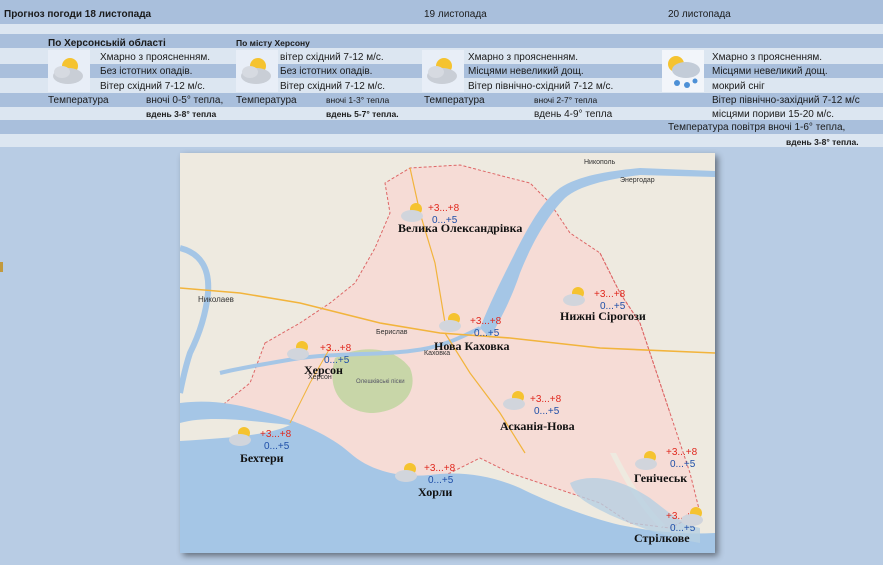 This screenshot has height=565, width=883. Describe the element at coordinates (455, 14) in the screenshot. I see `day2-heading: 19 листопада` at that location.